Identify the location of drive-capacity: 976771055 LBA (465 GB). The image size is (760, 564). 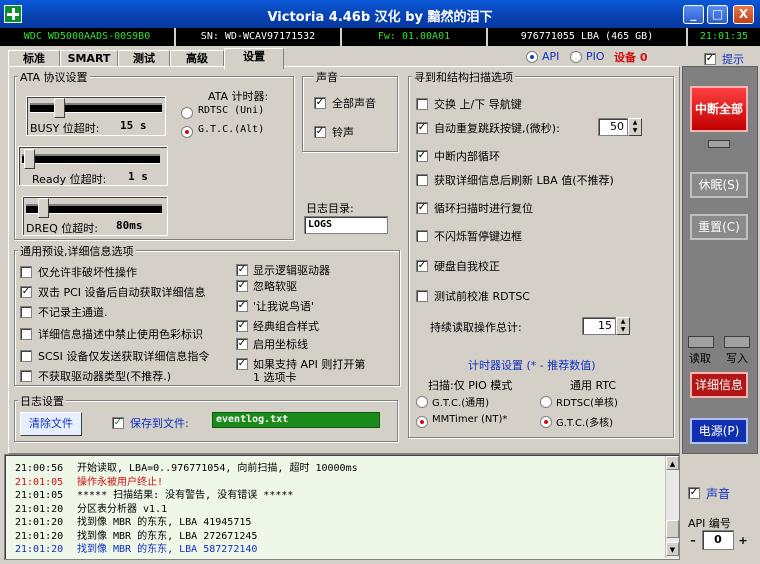
(588, 37).